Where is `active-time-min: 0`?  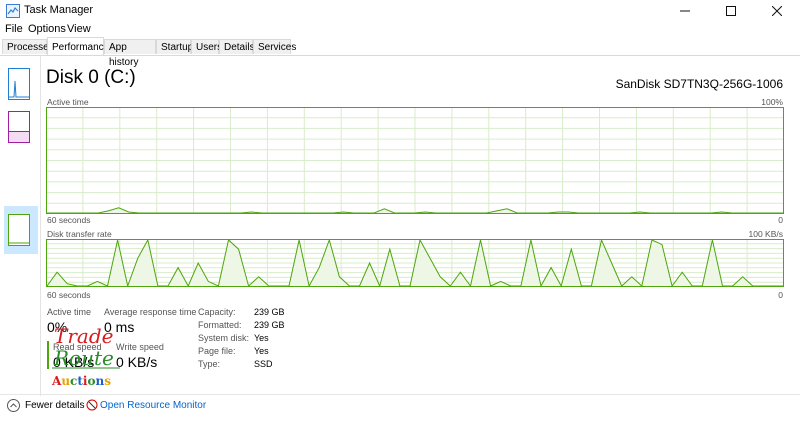 active-time-min: 0 is located at coordinates (780, 220).